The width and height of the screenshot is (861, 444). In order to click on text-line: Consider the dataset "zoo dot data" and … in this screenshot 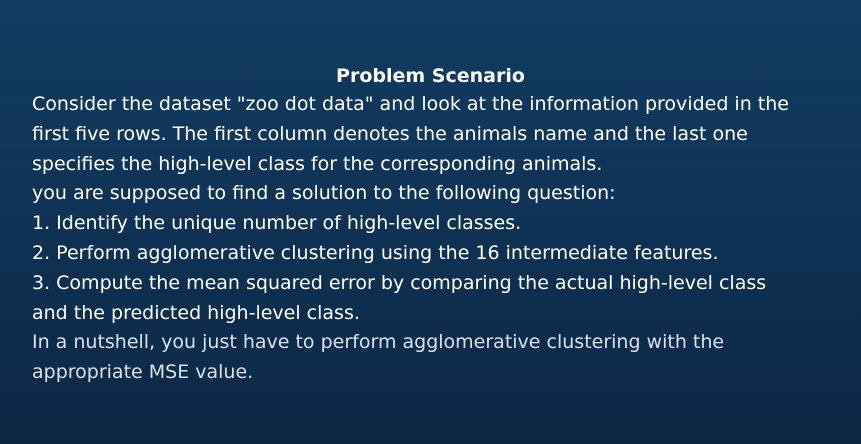, I will do `click(410, 104)`.